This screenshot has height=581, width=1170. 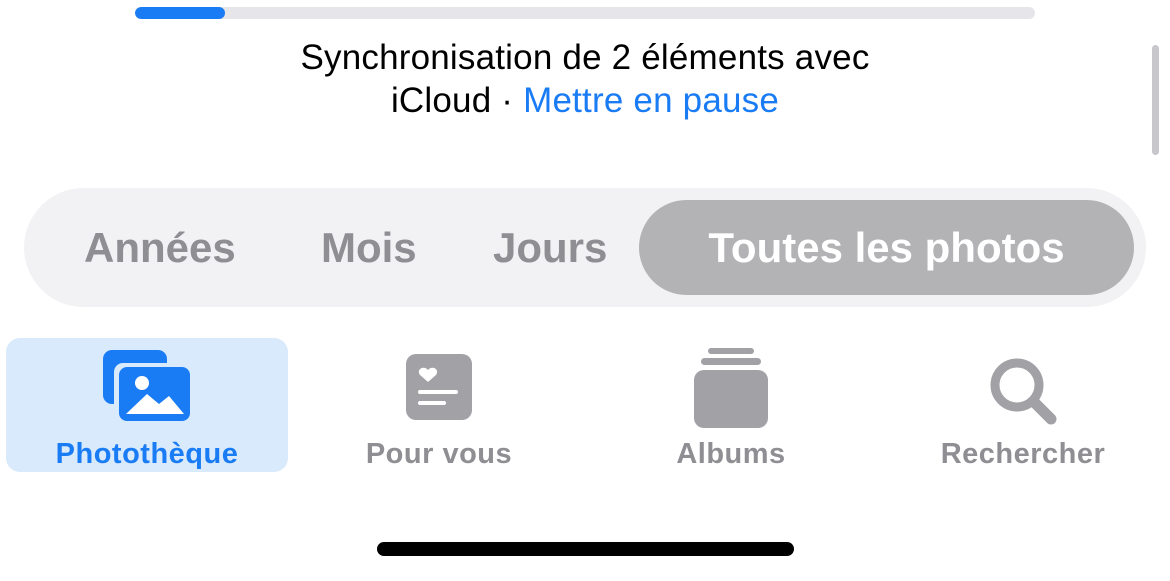 I want to click on tab-library-label: Photothèque, so click(x=147, y=454).